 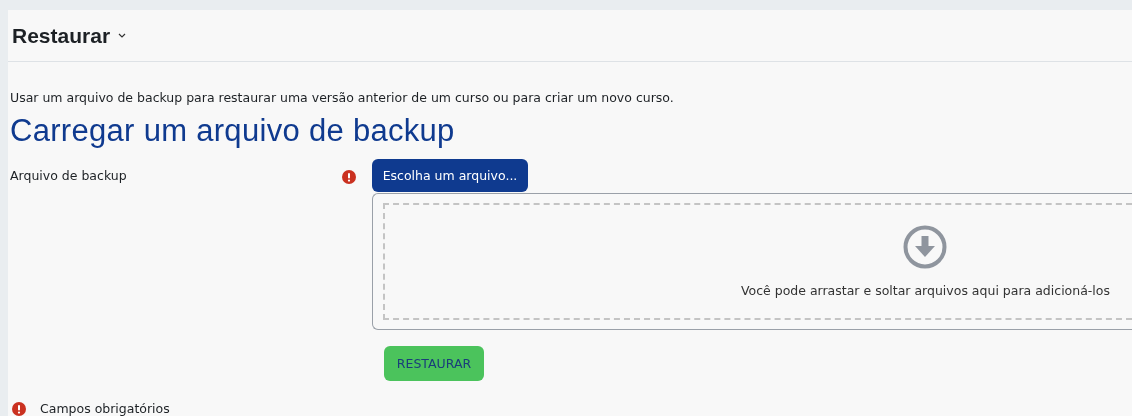 What do you see at coordinates (68, 176) in the screenshot?
I see `field-label: Arquivo de backup` at bounding box center [68, 176].